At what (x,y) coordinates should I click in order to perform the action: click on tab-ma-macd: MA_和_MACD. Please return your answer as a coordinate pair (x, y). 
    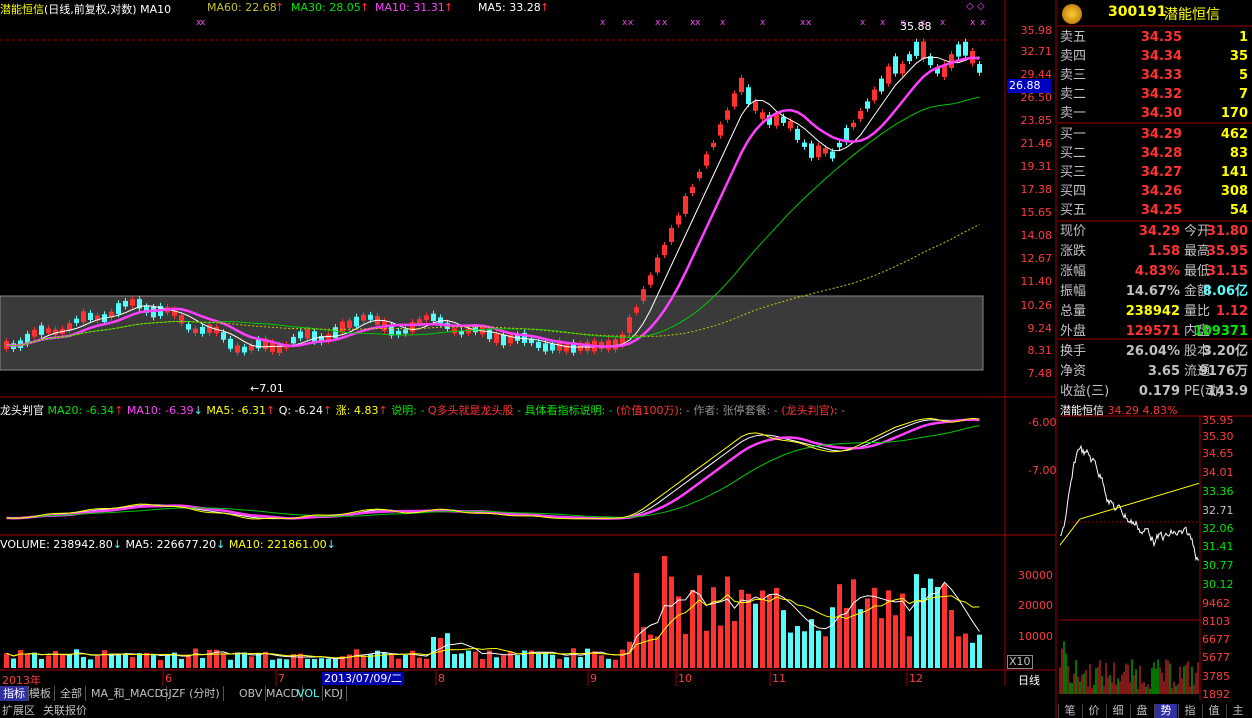
    Looking at the image, I should click on (127, 693).